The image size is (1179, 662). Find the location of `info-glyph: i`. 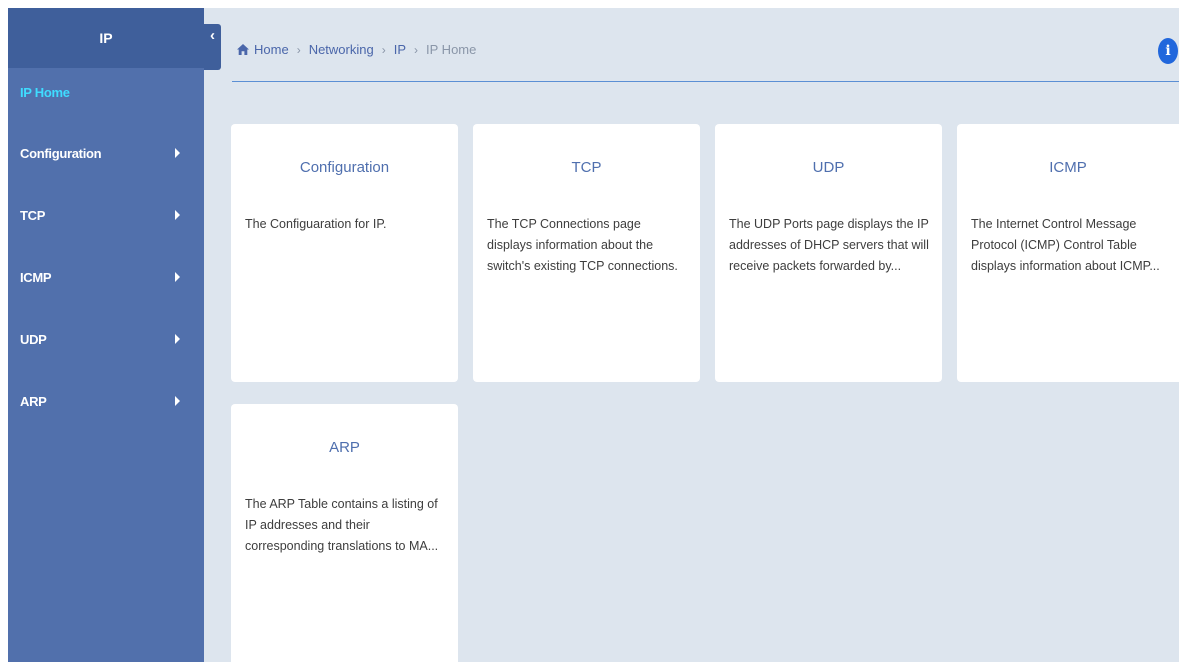

info-glyph: i is located at coordinates (1168, 51).